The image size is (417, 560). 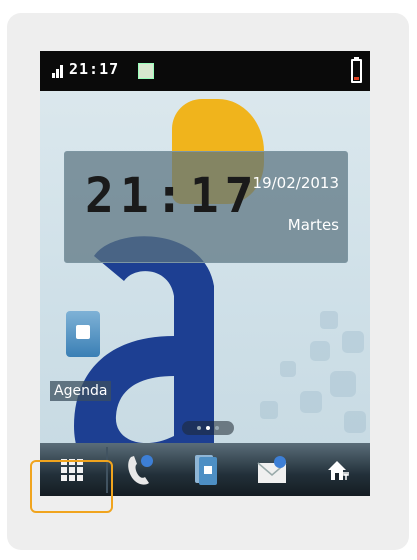 I want to click on page-dot-active, so click(x=208, y=428).